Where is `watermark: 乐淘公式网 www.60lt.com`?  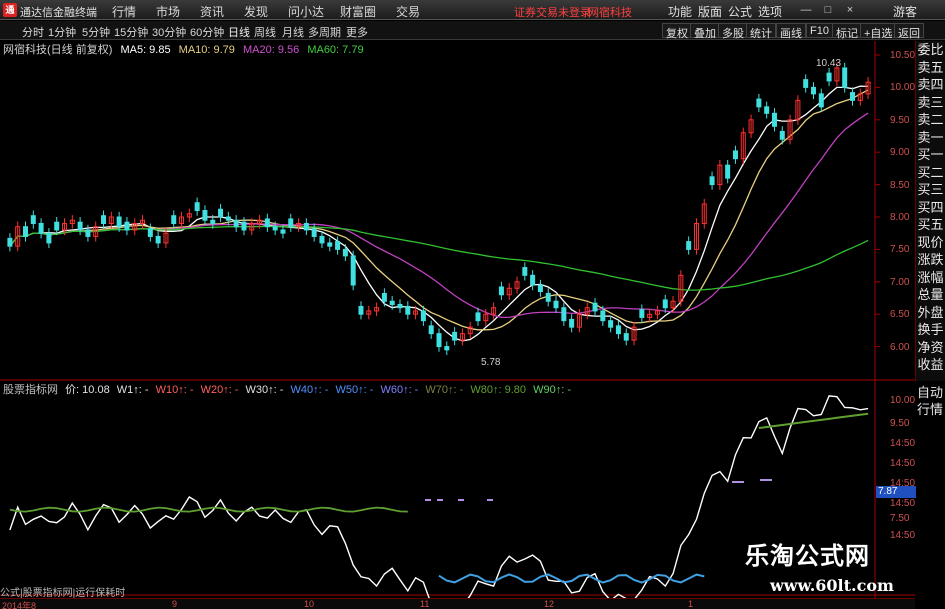
watermark: 乐淘公式网 www.60lt.com is located at coordinates (835, 567).